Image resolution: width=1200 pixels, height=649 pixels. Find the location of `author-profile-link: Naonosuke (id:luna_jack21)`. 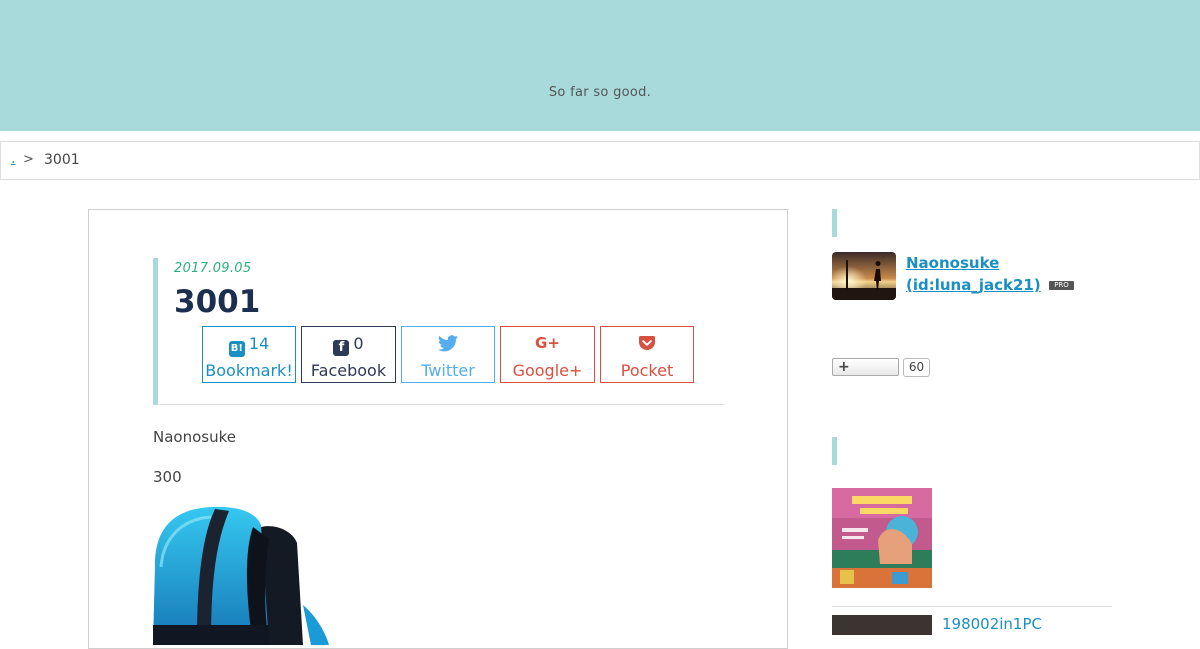

author-profile-link: Naonosuke (id:luna_jack21) is located at coordinates (973, 274).